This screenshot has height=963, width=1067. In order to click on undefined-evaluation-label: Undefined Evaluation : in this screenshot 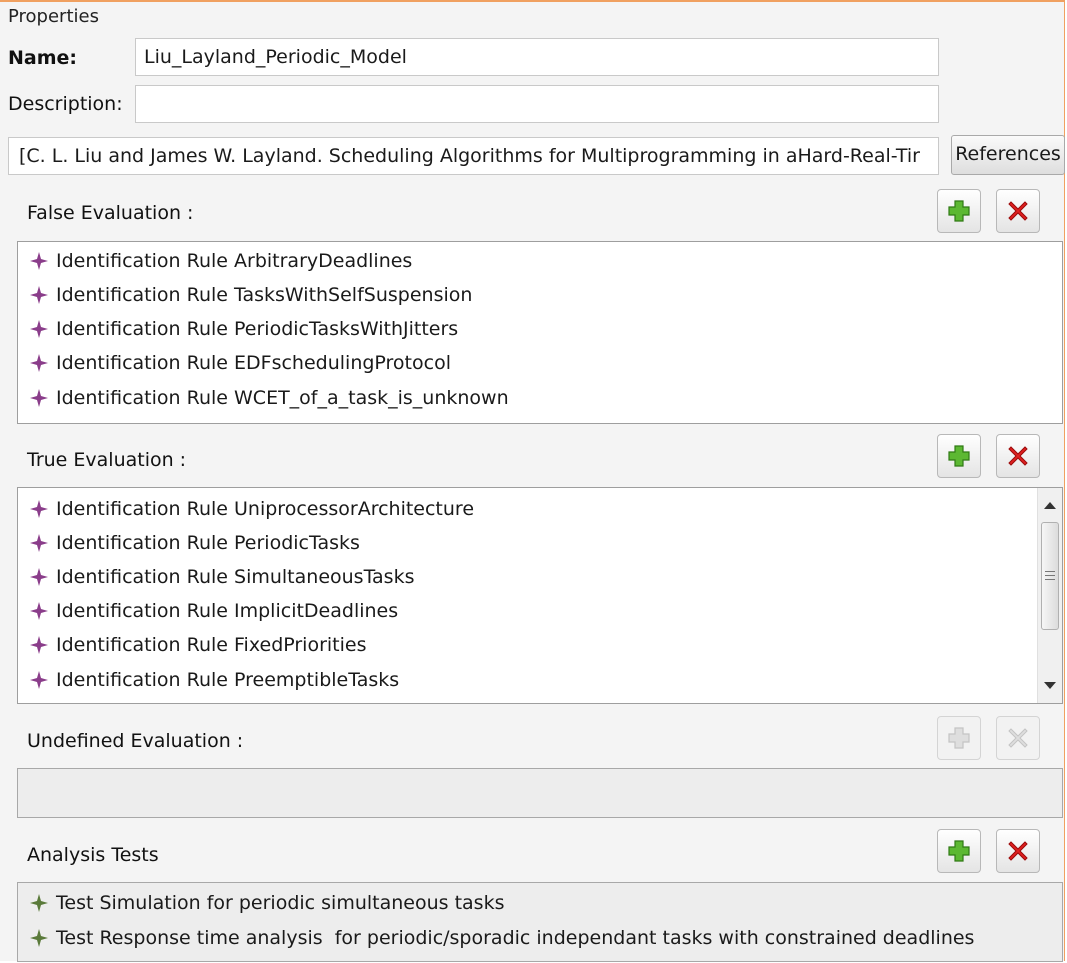, I will do `click(135, 741)`.